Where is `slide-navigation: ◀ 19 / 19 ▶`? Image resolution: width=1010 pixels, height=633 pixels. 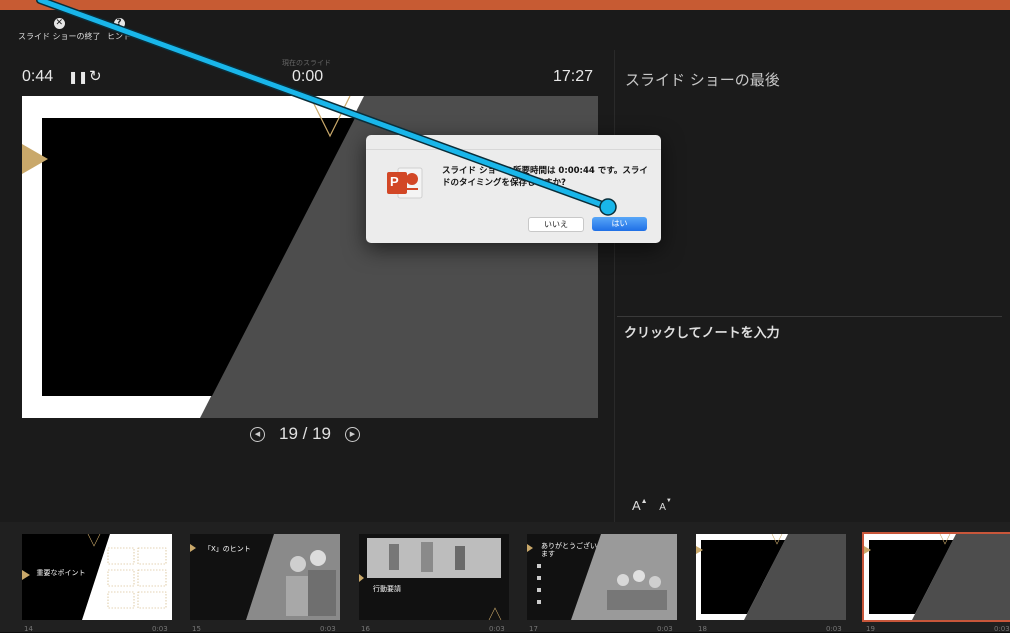
slide-navigation: ◀ 19 / 19 ▶ is located at coordinates (305, 434).